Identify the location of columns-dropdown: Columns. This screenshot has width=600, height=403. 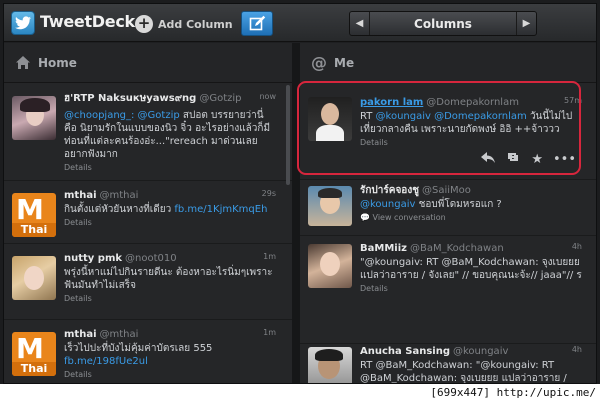
(443, 24).